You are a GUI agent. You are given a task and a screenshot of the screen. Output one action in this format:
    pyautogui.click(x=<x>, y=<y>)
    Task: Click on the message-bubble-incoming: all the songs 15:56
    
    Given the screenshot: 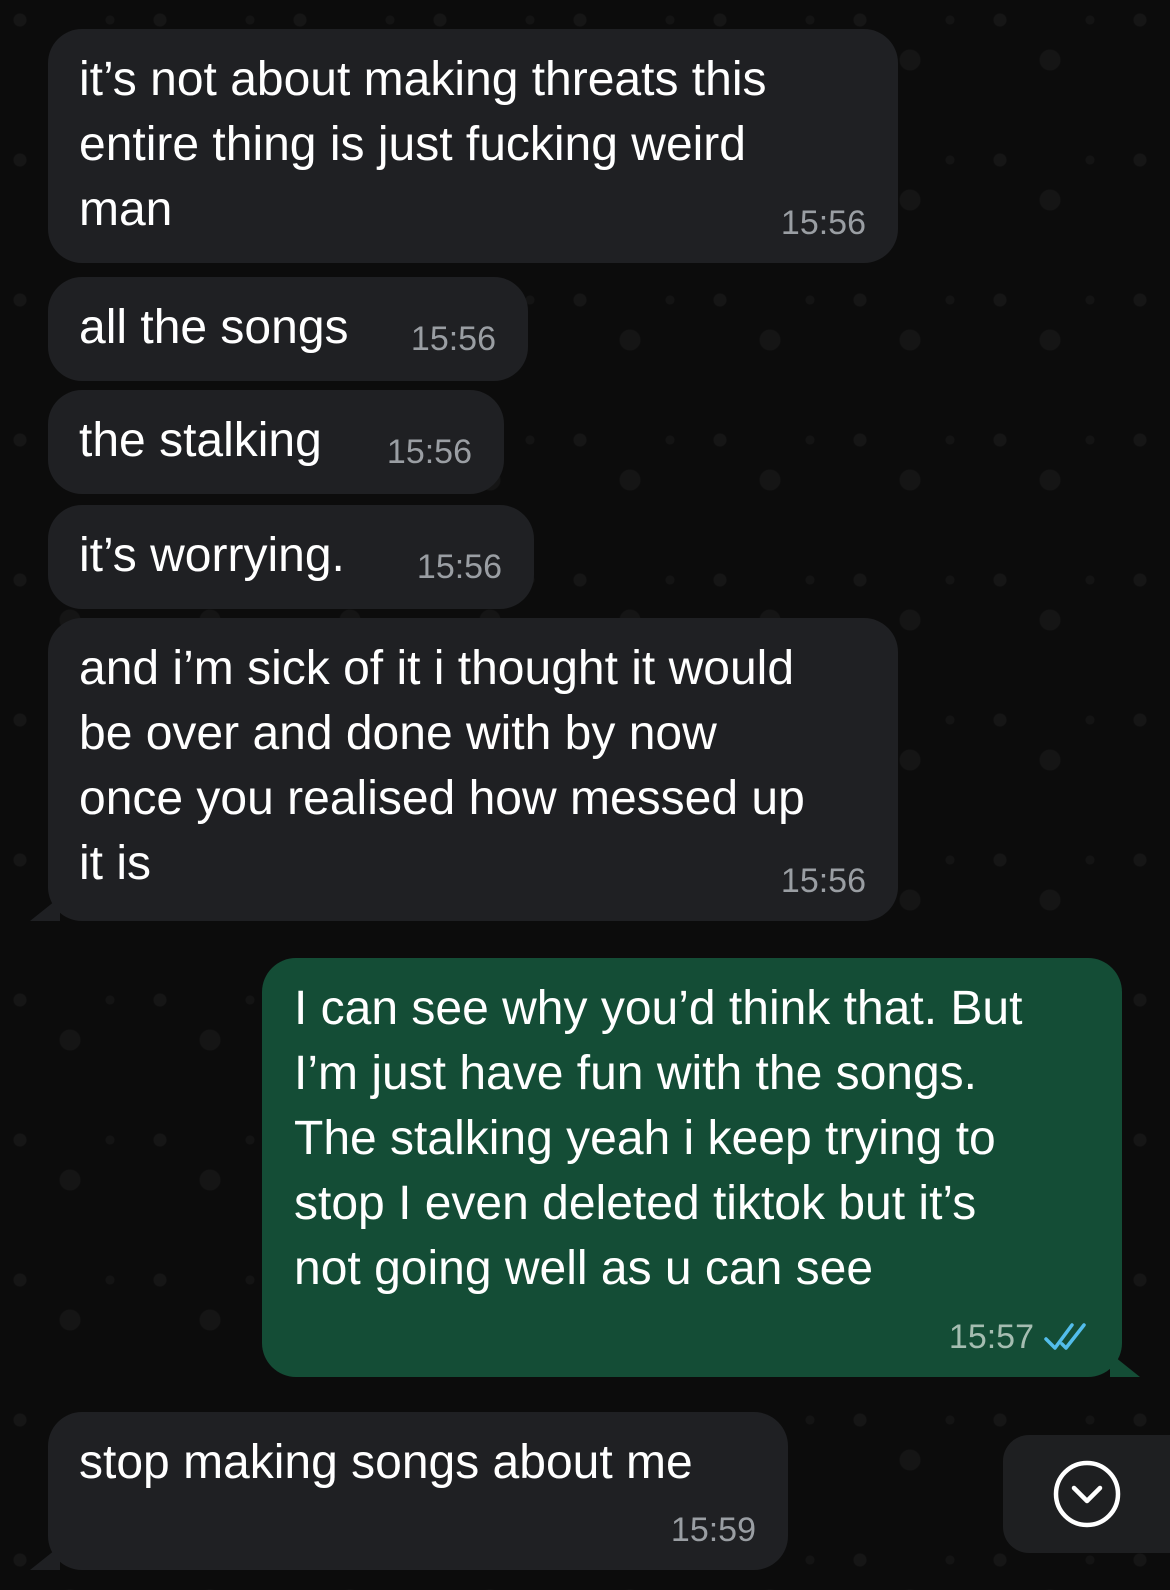 What is the action you would take?
    pyautogui.click(x=288, y=329)
    